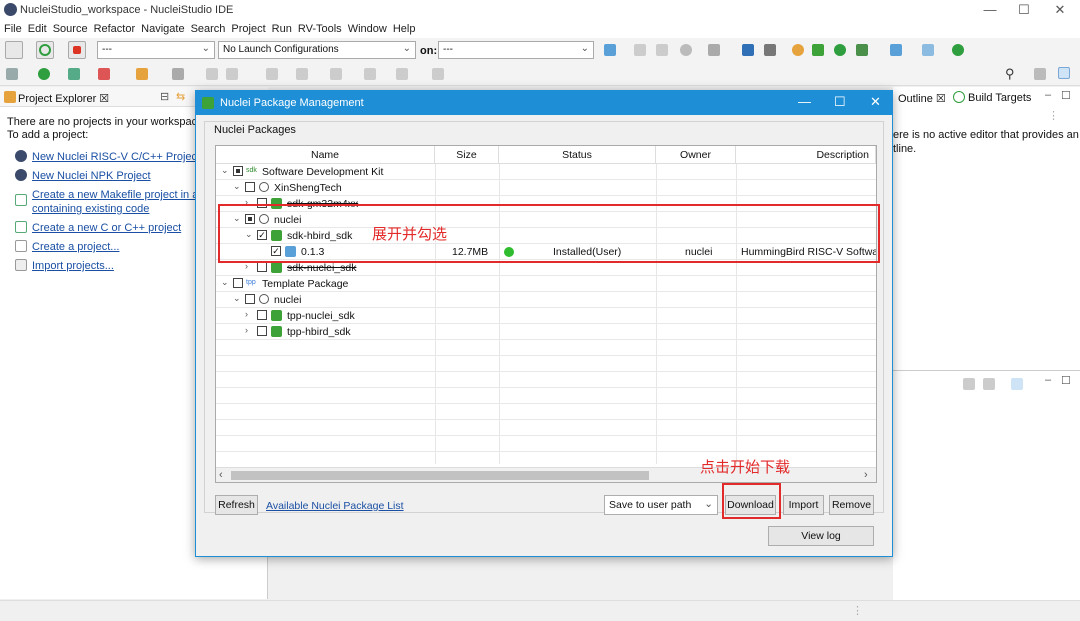  What do you see at coordinates (211, 29) in the screenshot?
I see `menu-search: Search` at bounding box center [211, 29].